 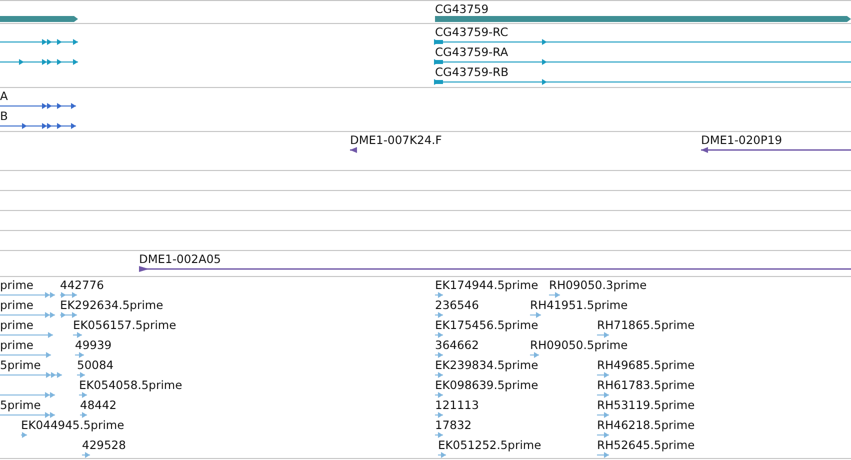 I want to click on feature-label: 50084, so click(x=95, y=365).